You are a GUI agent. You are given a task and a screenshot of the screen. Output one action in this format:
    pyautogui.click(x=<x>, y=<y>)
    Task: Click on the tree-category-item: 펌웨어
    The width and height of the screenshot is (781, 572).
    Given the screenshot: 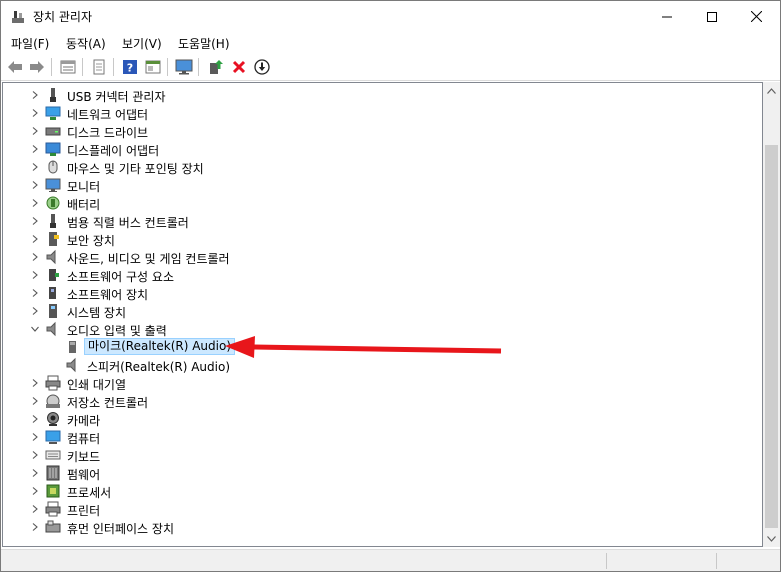 What is the action you would take?
    pyautogui.click(x=353, y=473)
    